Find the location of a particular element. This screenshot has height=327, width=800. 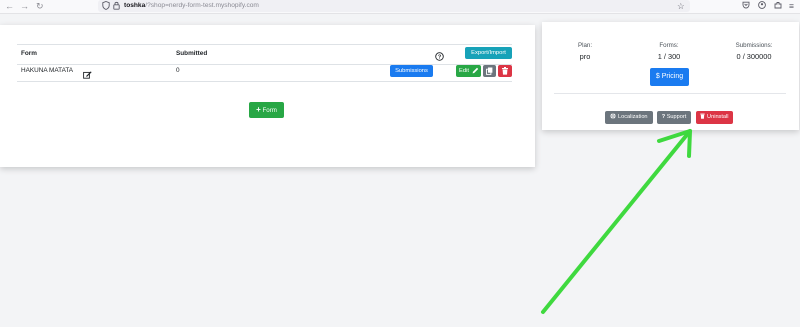

pricing-button: $ Pricing is located at coordinates (669, 77).